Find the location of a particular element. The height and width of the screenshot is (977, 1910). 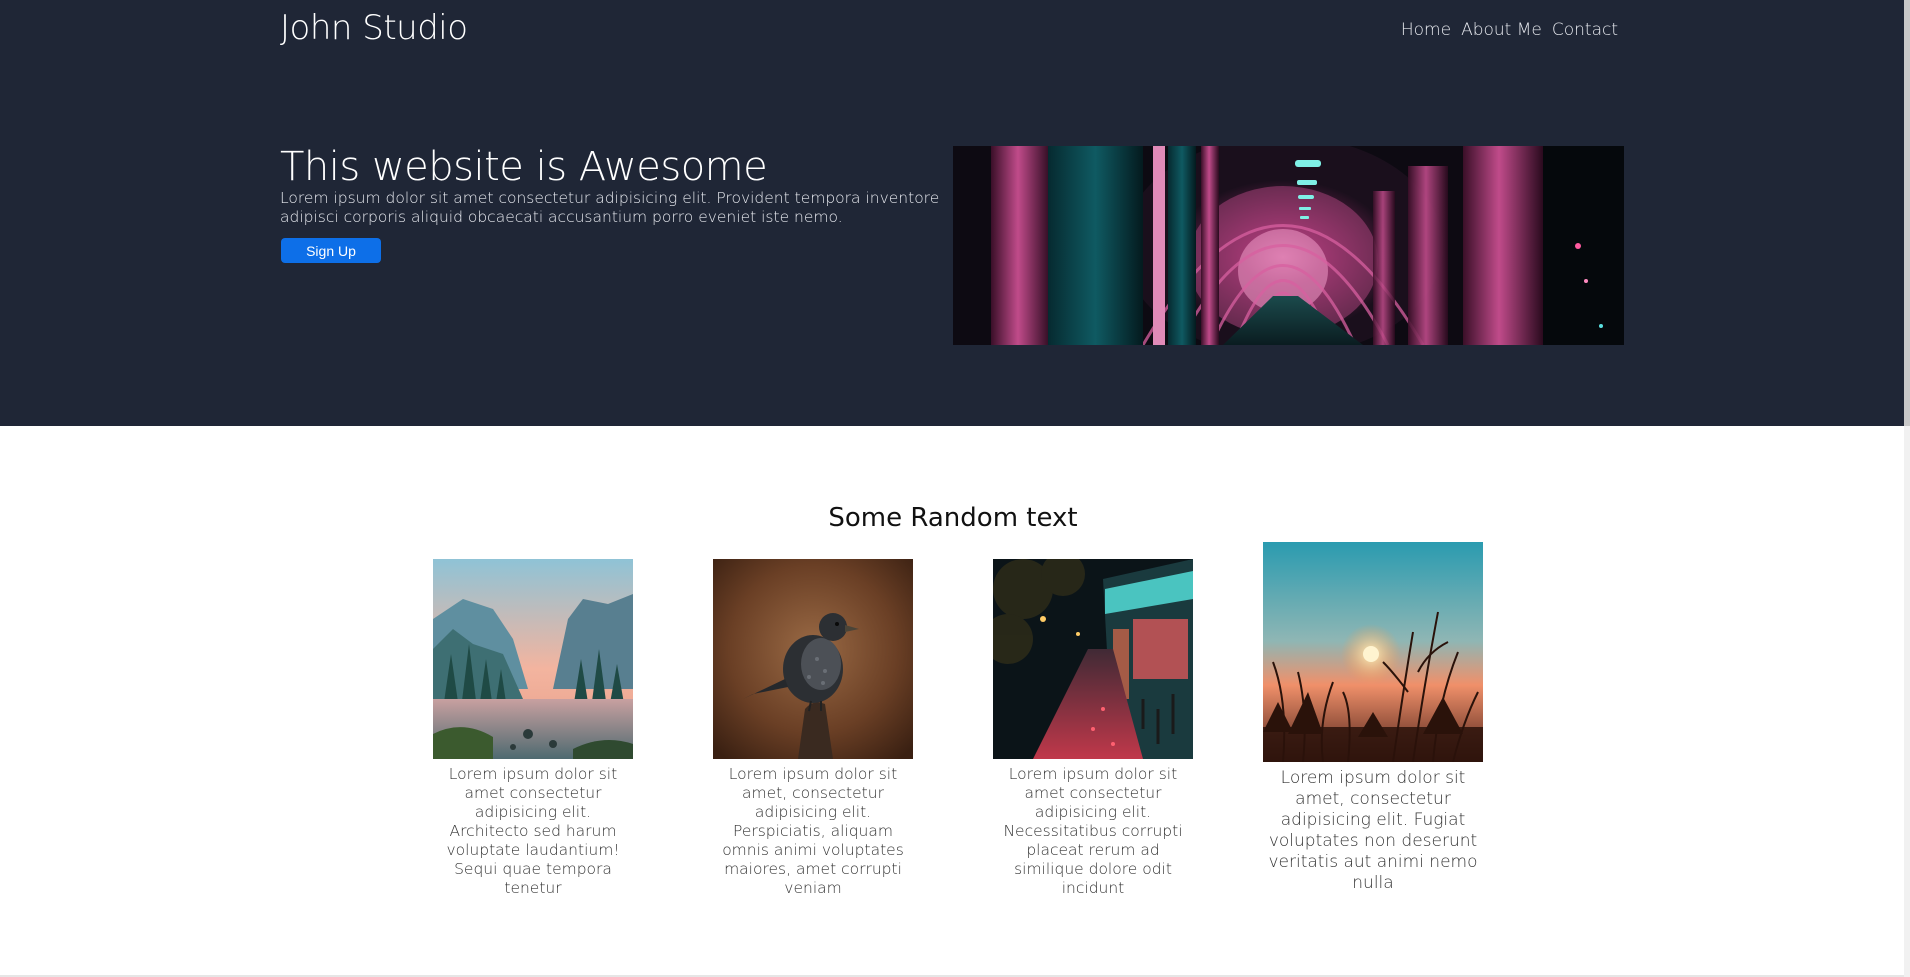

nav-about-me: About Me is located at coordinates (1501, 30).